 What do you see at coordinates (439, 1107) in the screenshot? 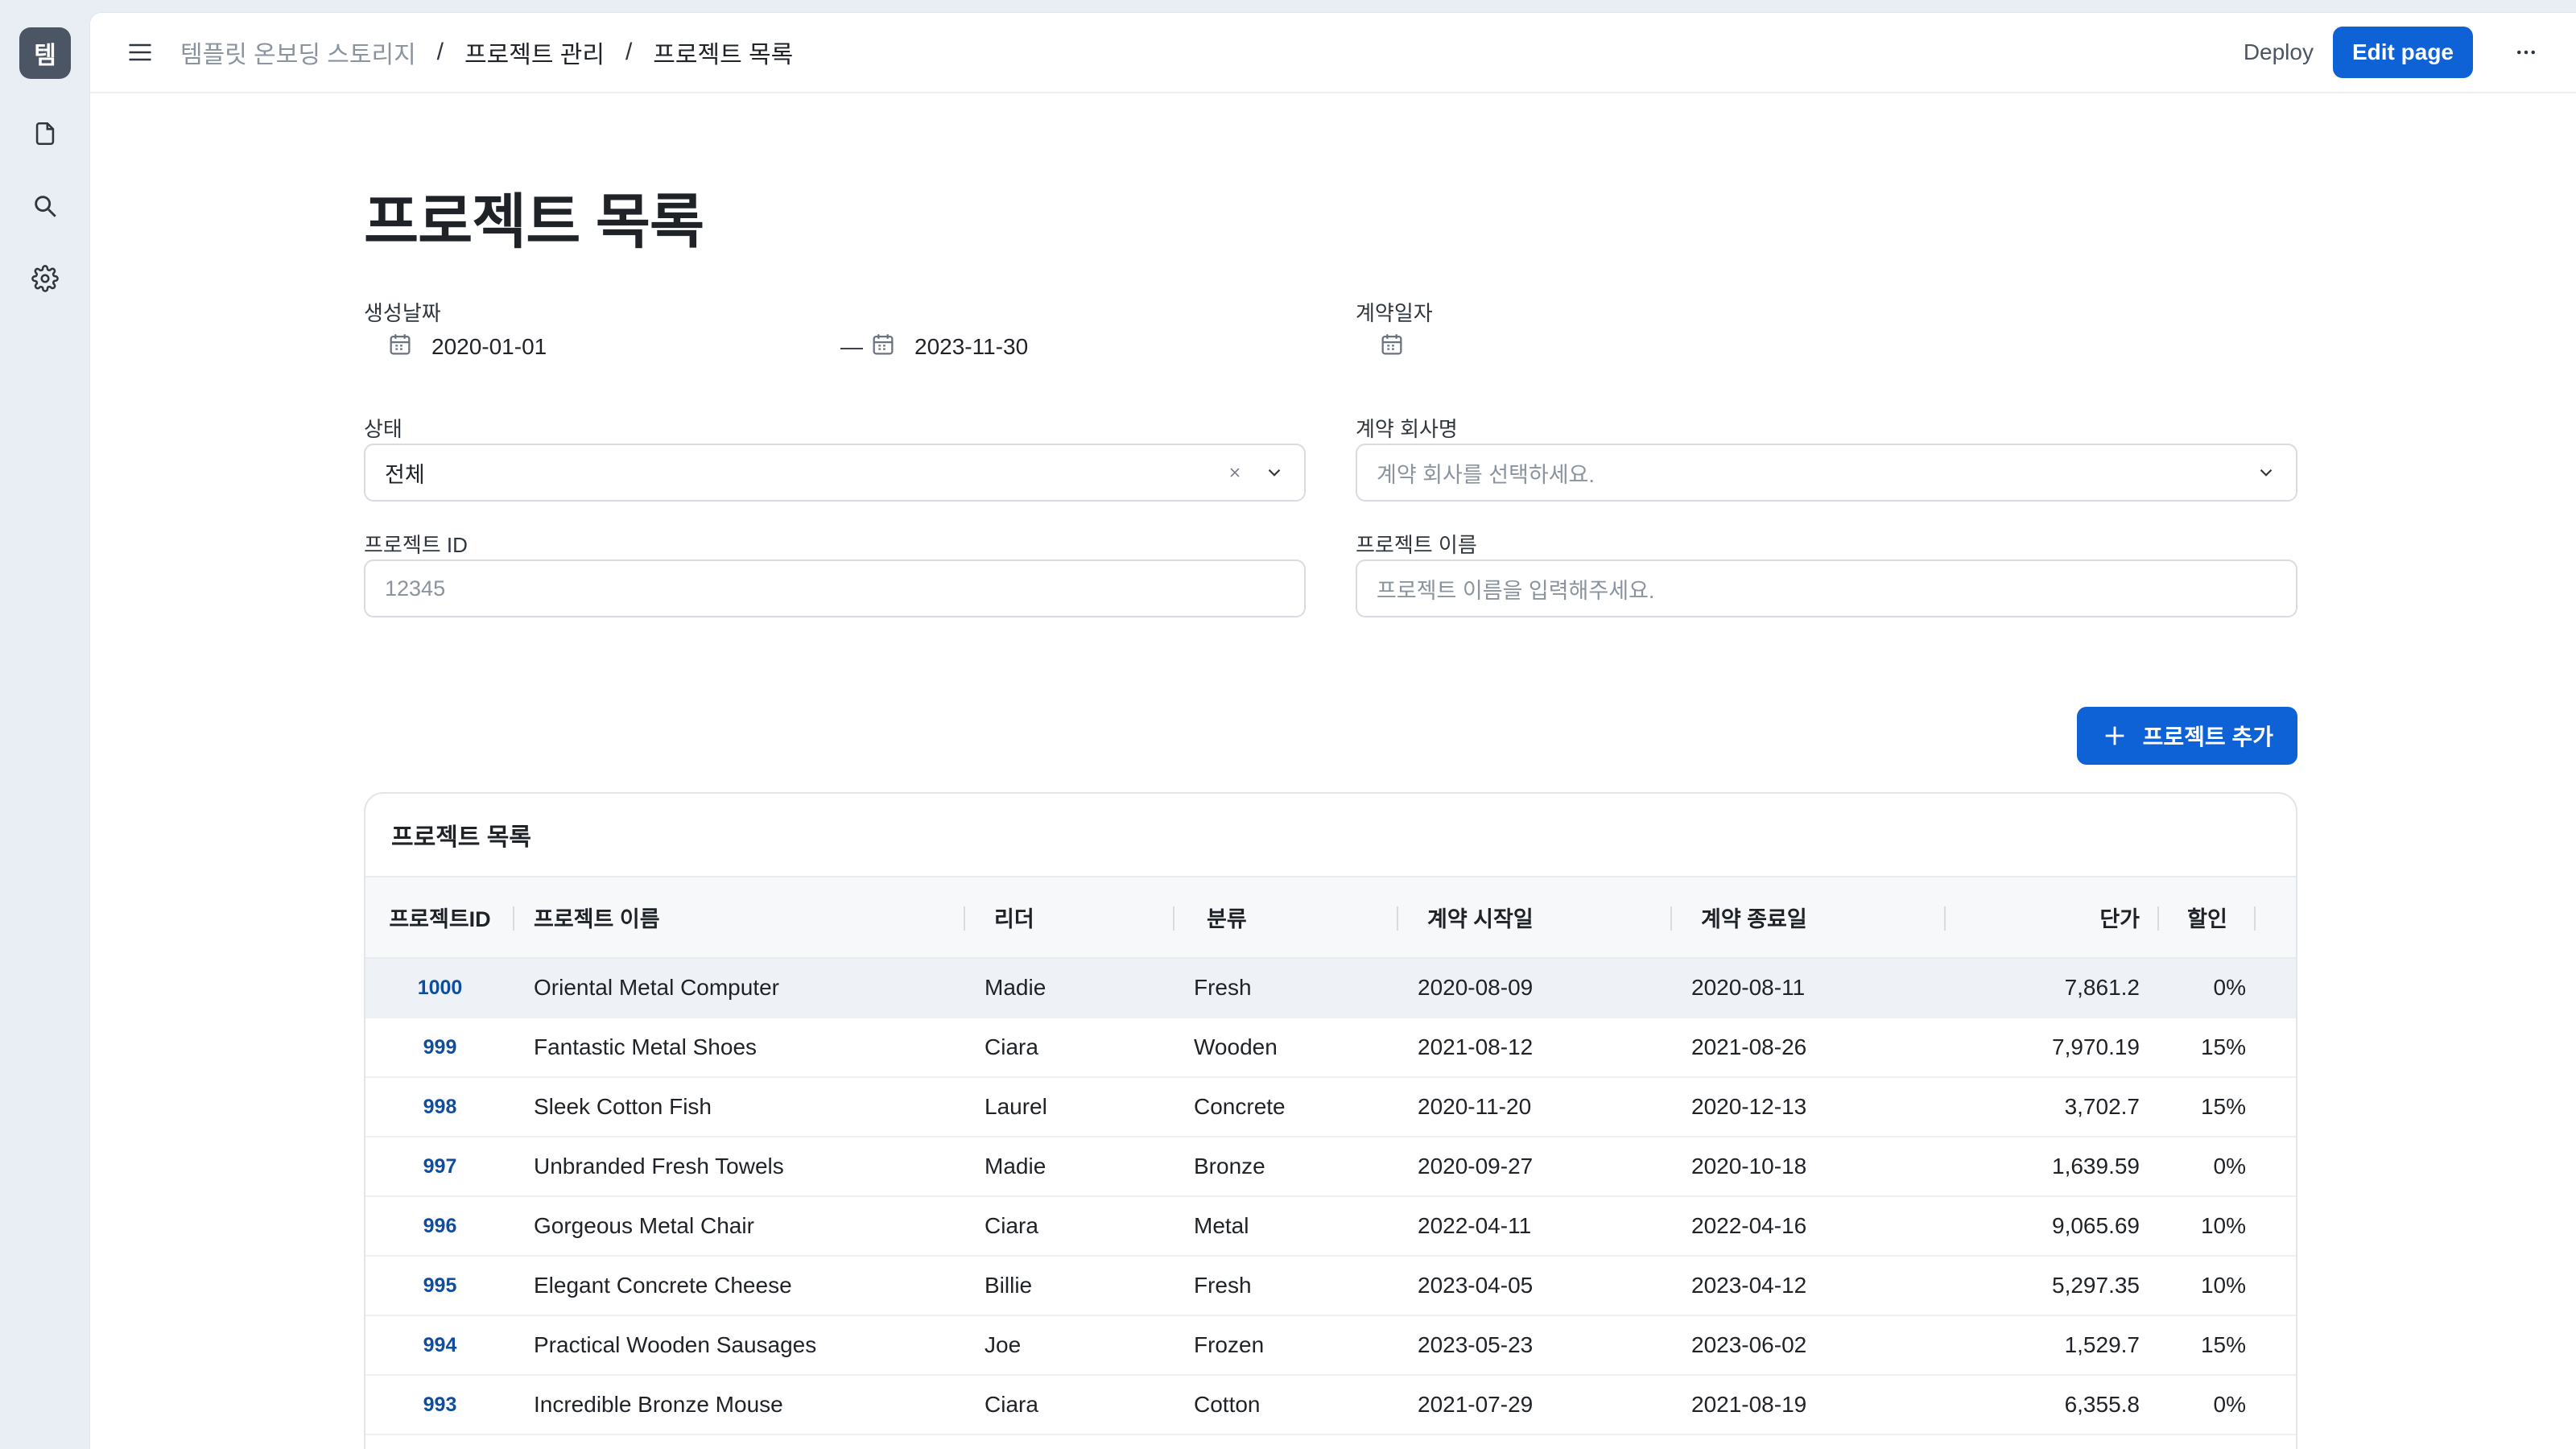
I see `cell-id: 998` at bounding box center [439, 1107].